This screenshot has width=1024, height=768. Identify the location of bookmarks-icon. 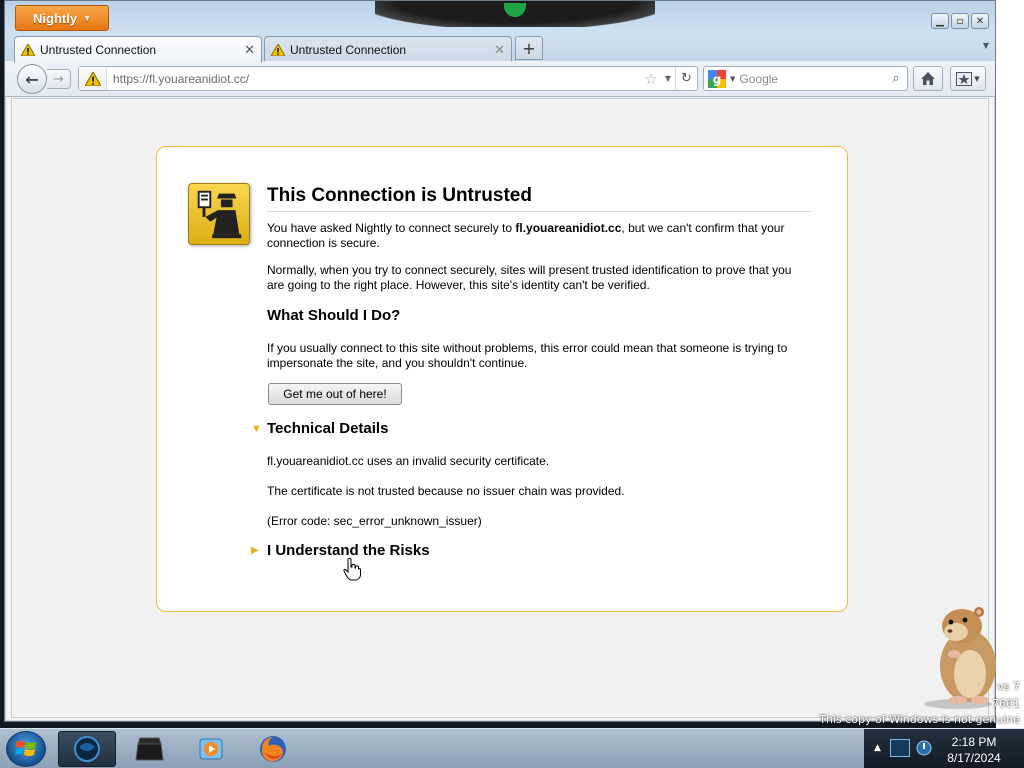
(964, 78).